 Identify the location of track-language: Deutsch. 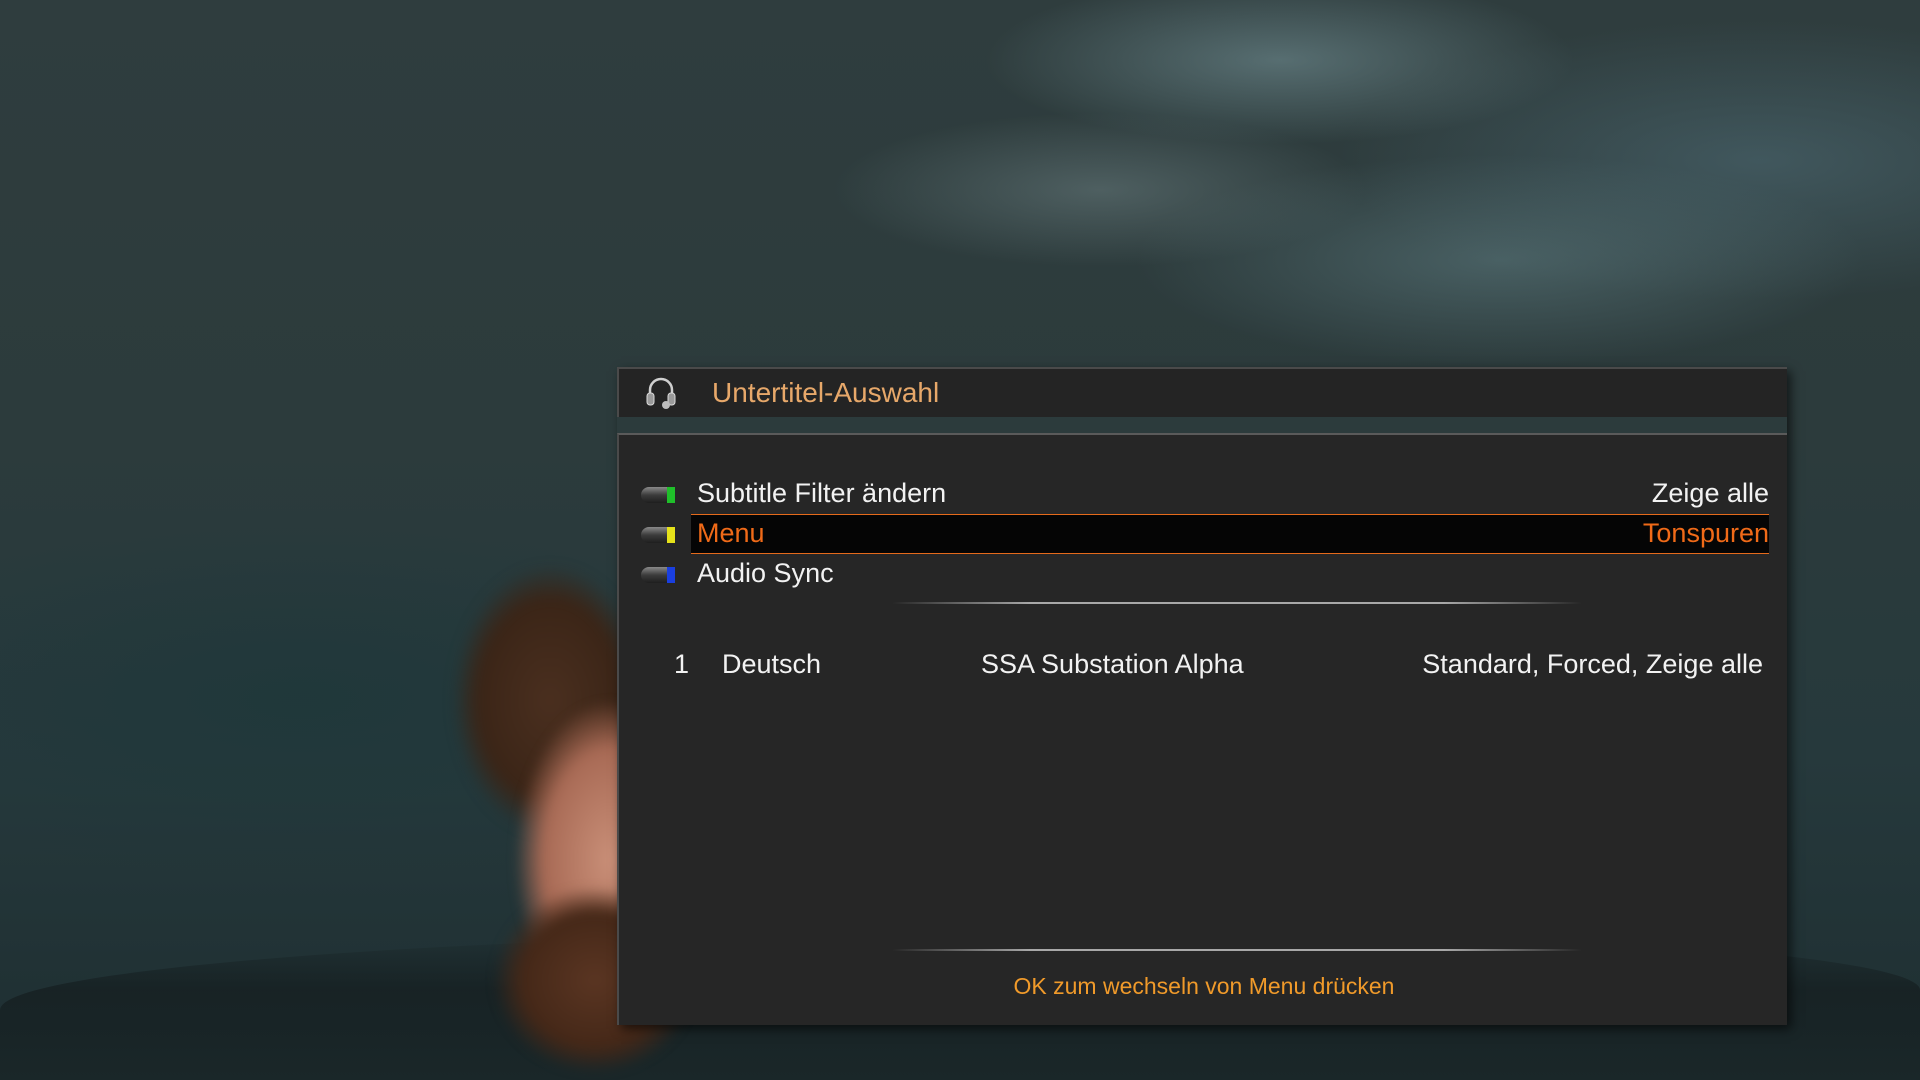
(772, 664).